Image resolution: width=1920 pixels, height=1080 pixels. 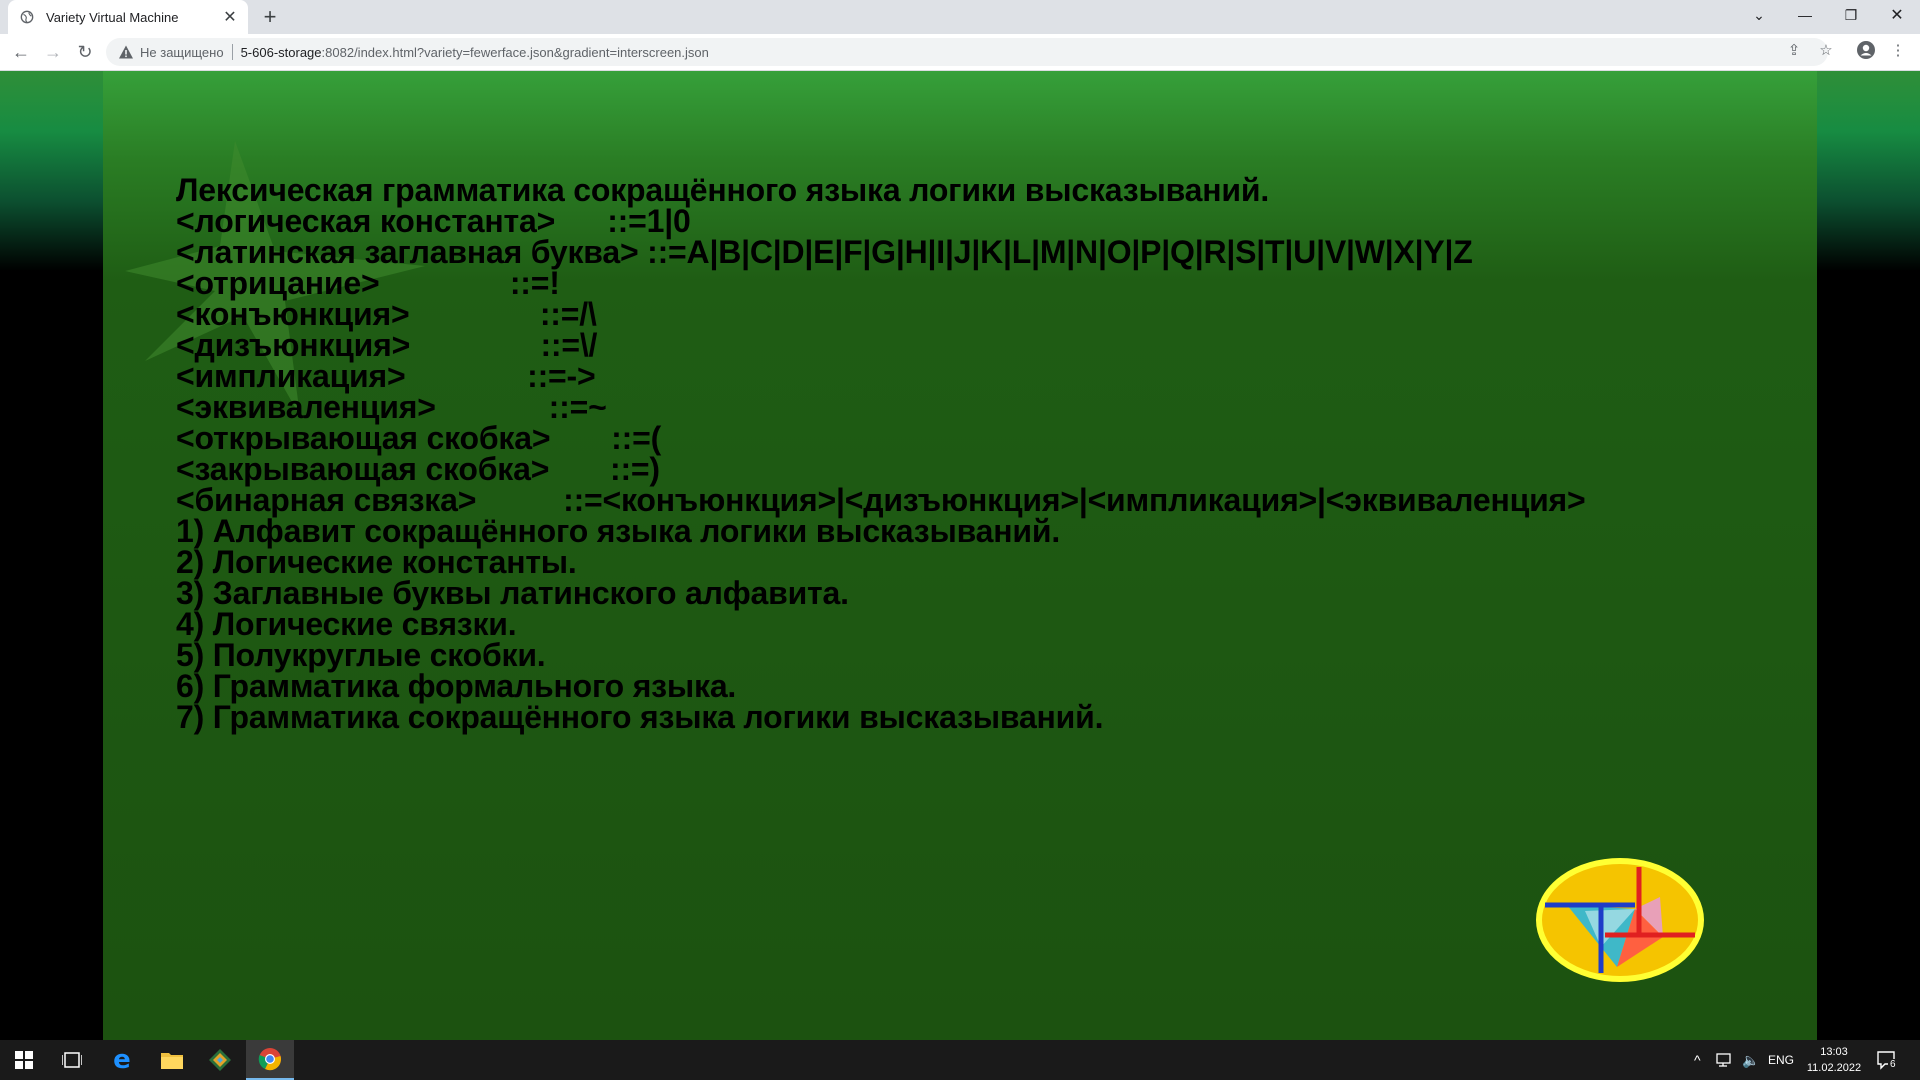 What do you see at coordinates (512, 593) in the screenshot?
I see `list-item: 3) Заглавные буквы латинского алфавита.` at bounding box center [512, 593].